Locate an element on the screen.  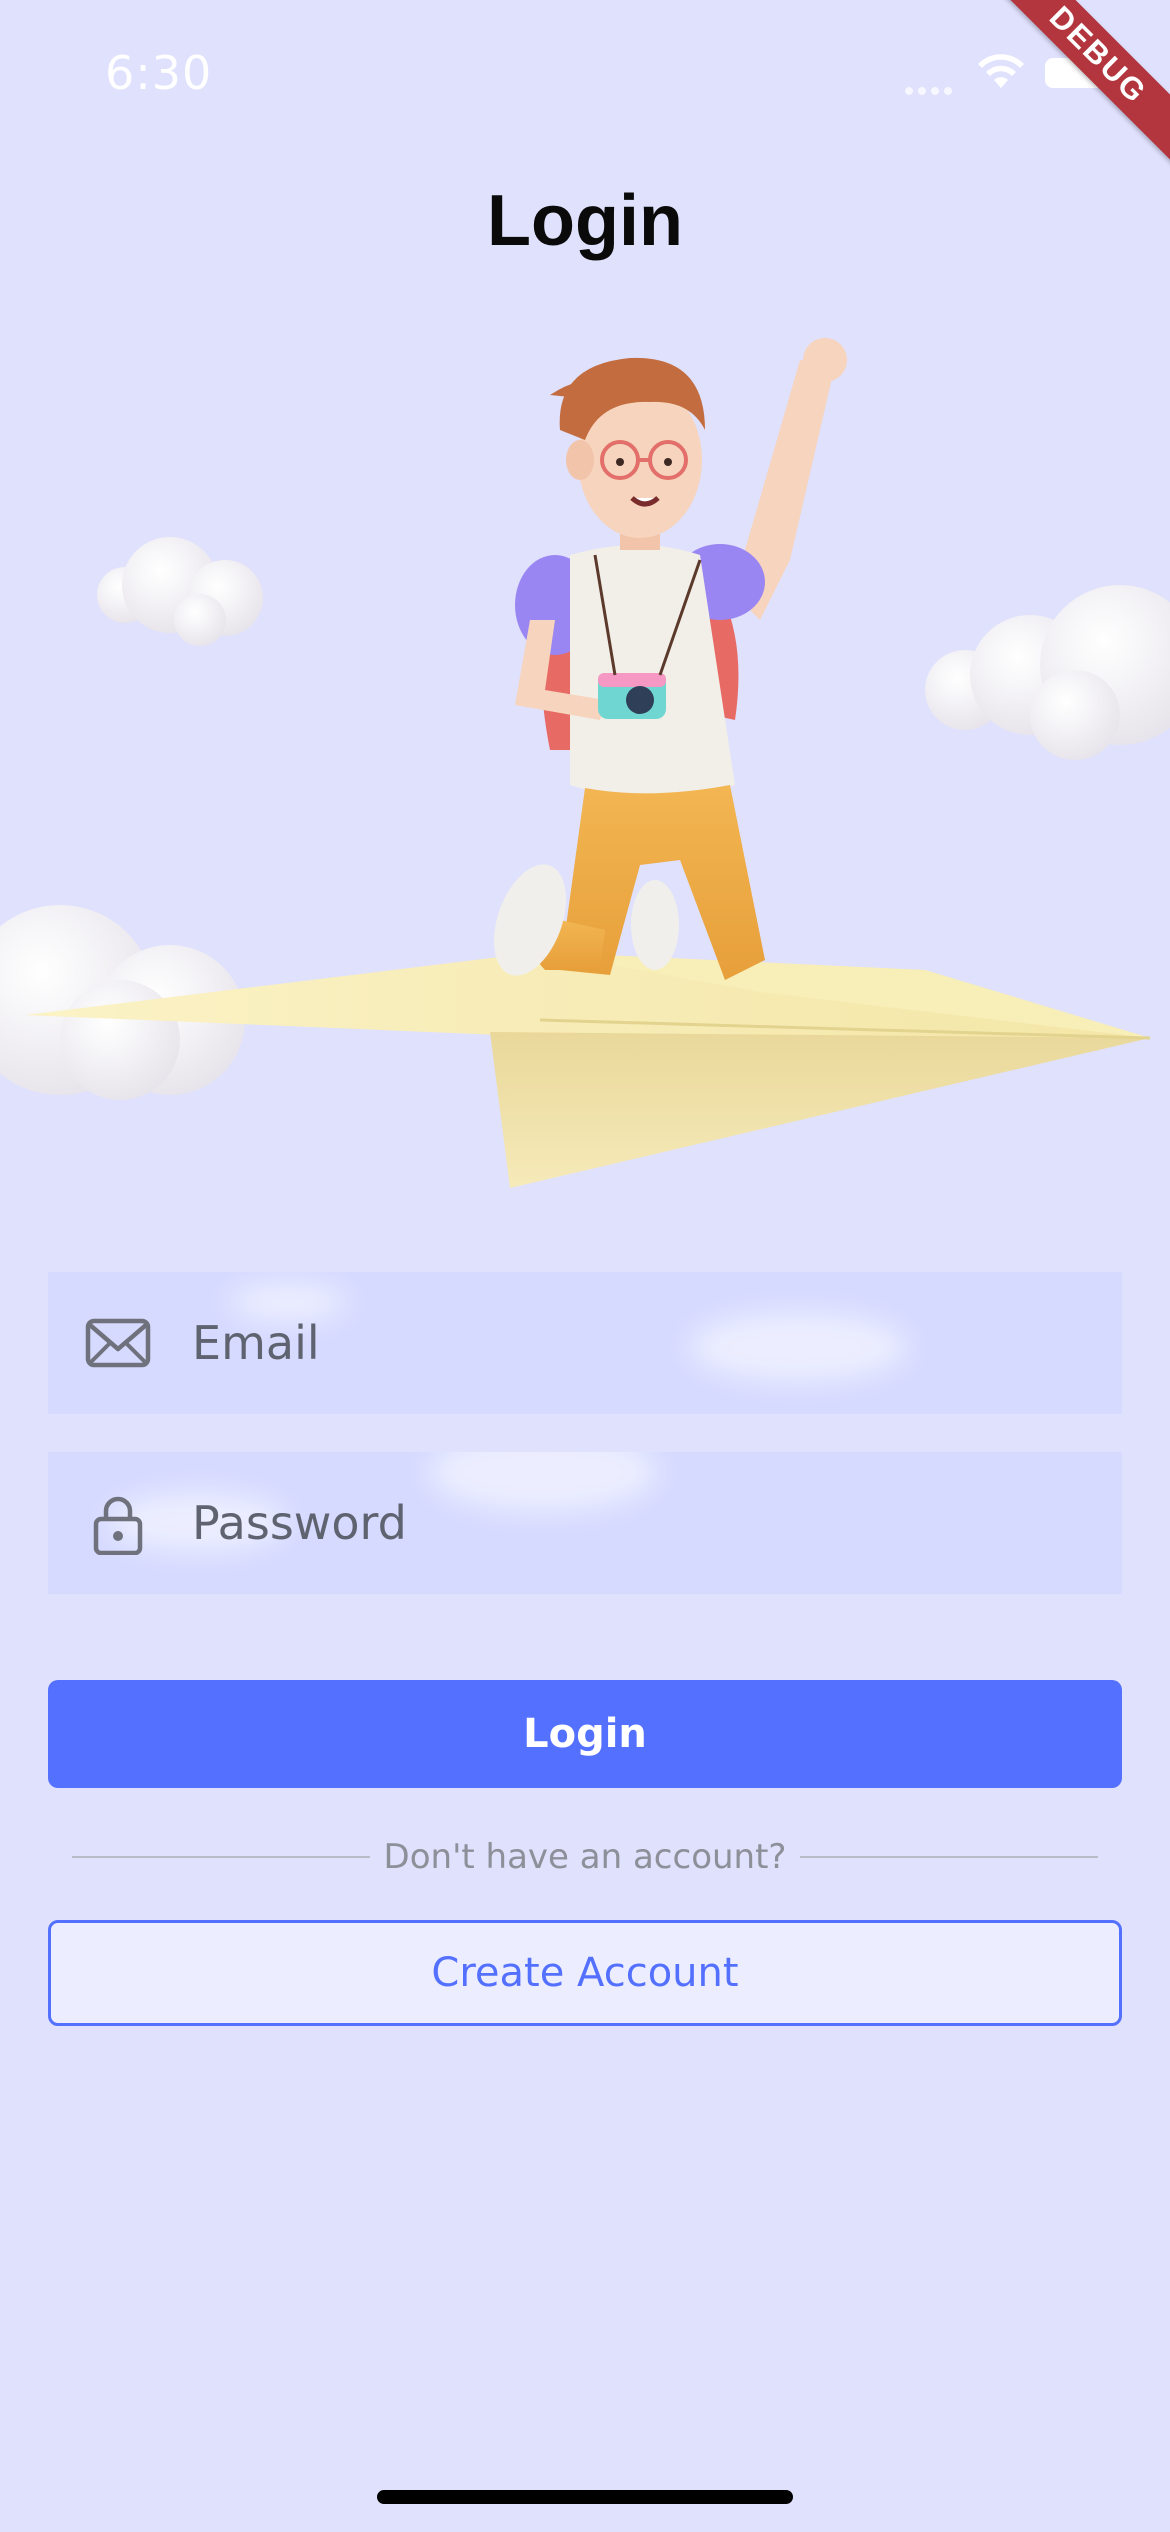
email-input is located at coordinates (632, 1343).